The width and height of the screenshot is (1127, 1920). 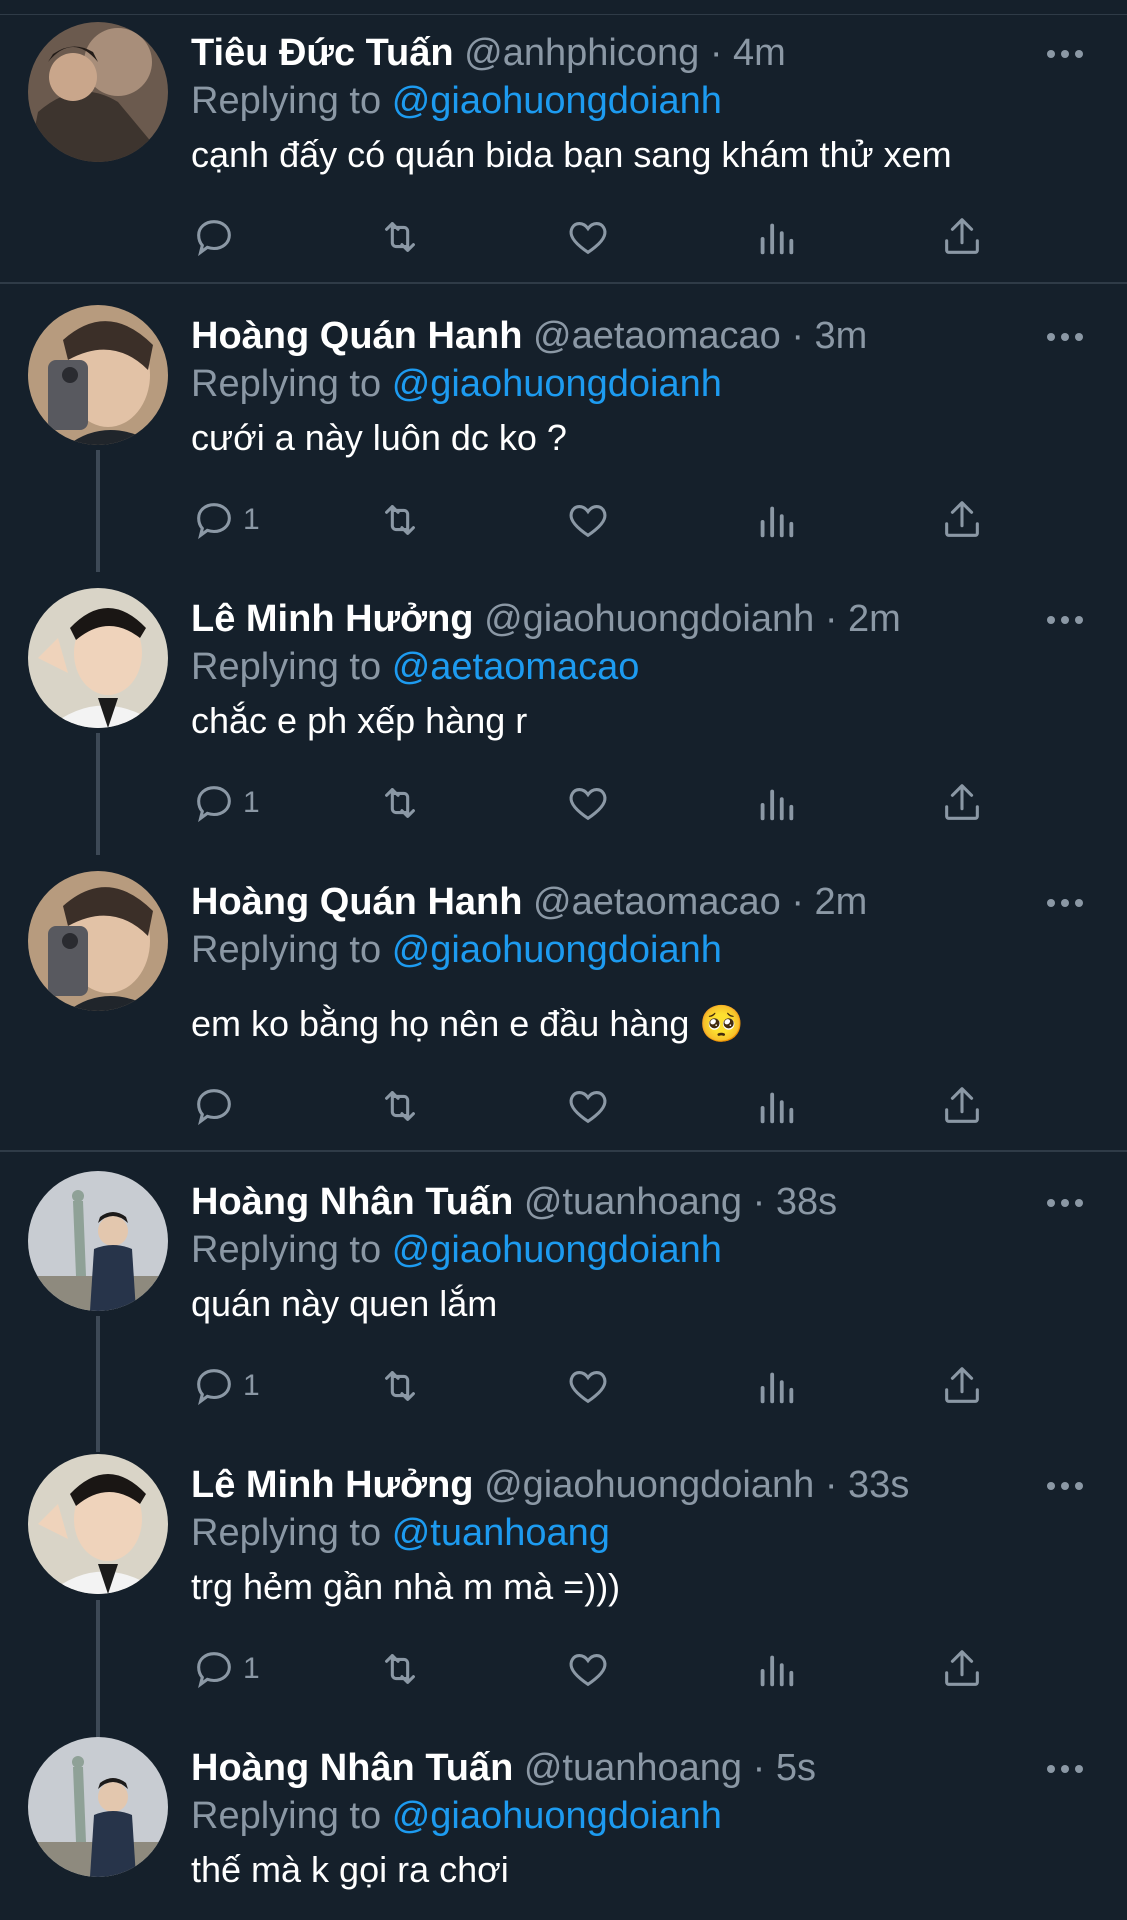 I want to click on mention-link: @tuanhoang, so click(x=501, y=1533).